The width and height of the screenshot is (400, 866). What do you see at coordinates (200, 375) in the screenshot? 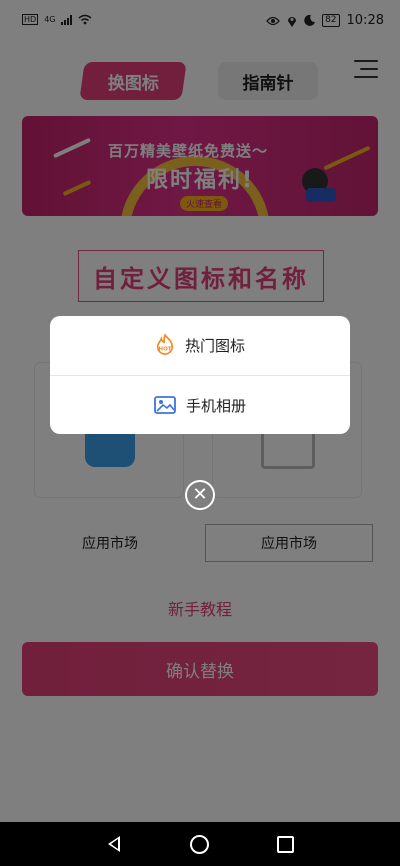
I see `icon-source-picker: HOT 热门图标 手机相册` at bounding box center [200, 375].